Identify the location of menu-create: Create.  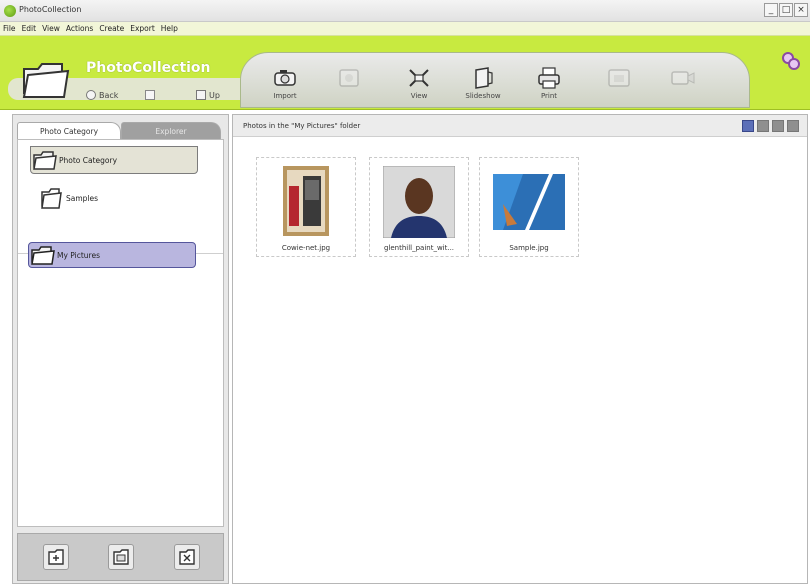
(111, 28).